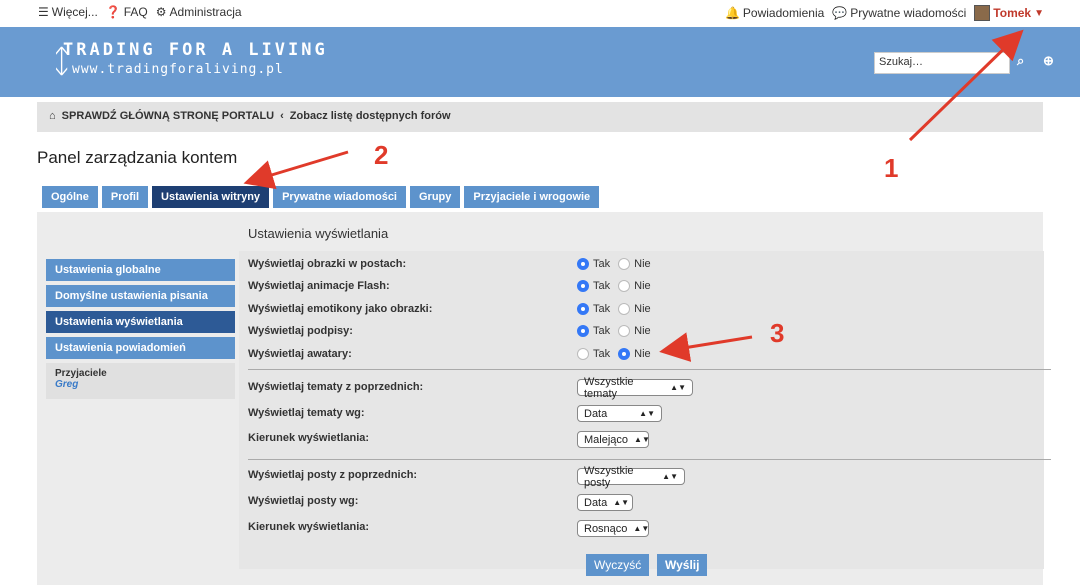 Image resolution: width=1080 pixels, height=585 pixels. What do you see at coordinates (777, 333) in the screenshot?
I see `annotation-number-3: 3` at bounding box center [777, 333].